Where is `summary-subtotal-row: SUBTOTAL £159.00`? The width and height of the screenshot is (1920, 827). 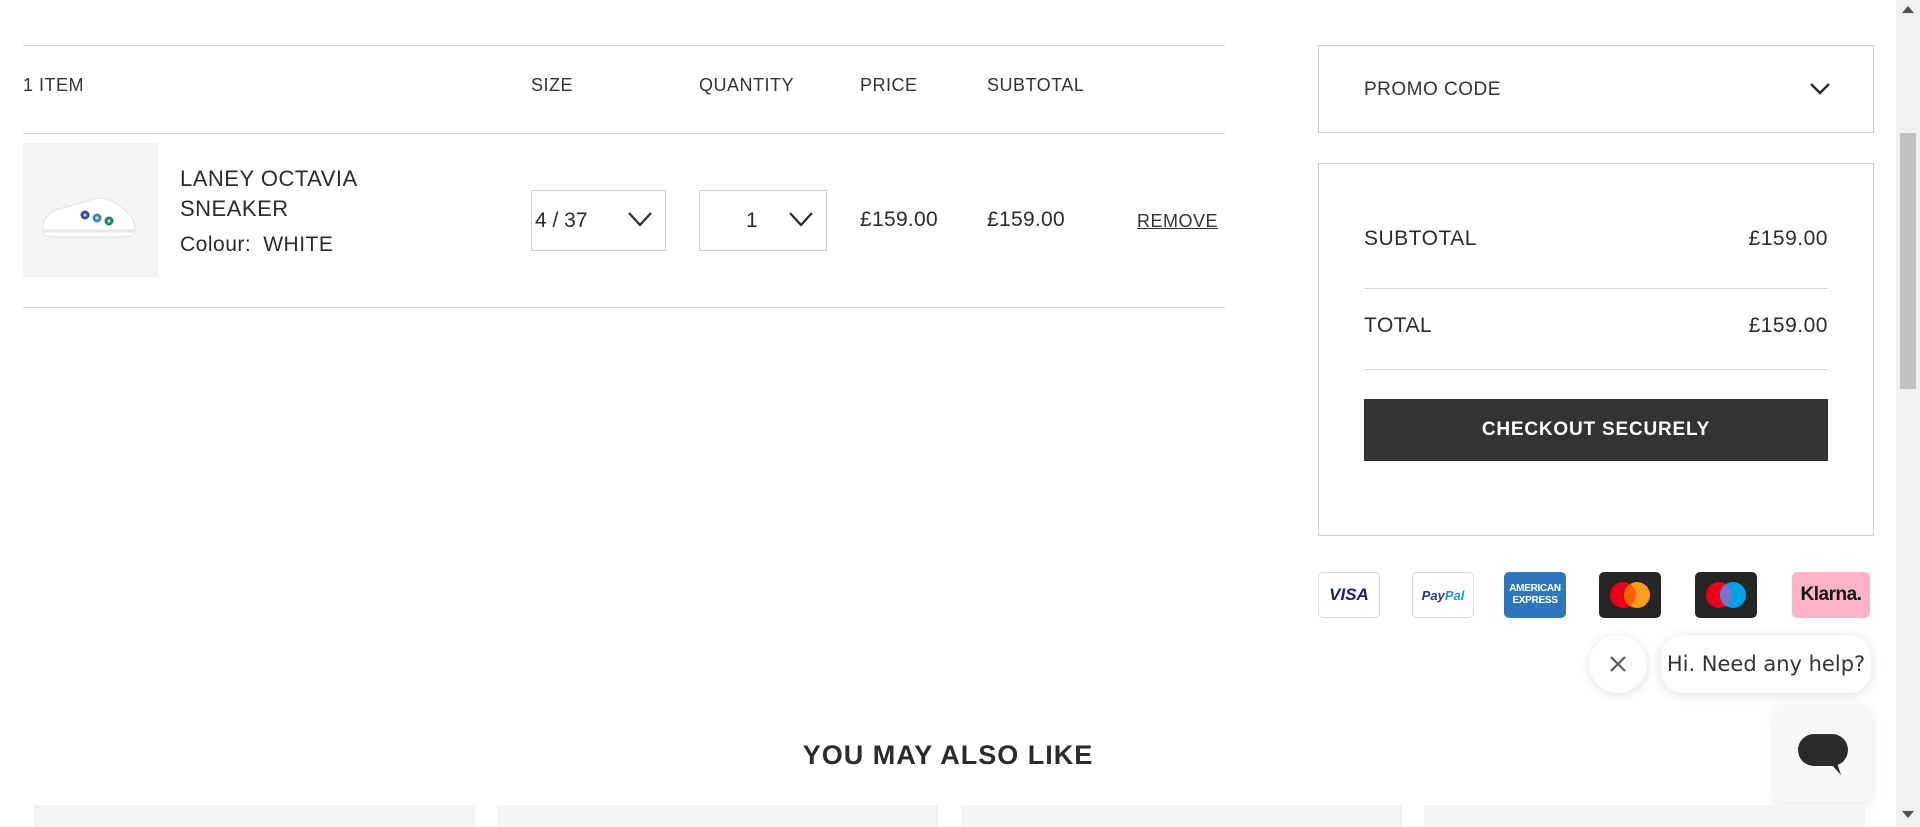 summary-subtotal-row: SUBTOTAL £159.00 is located at coordinates (1596, 239).